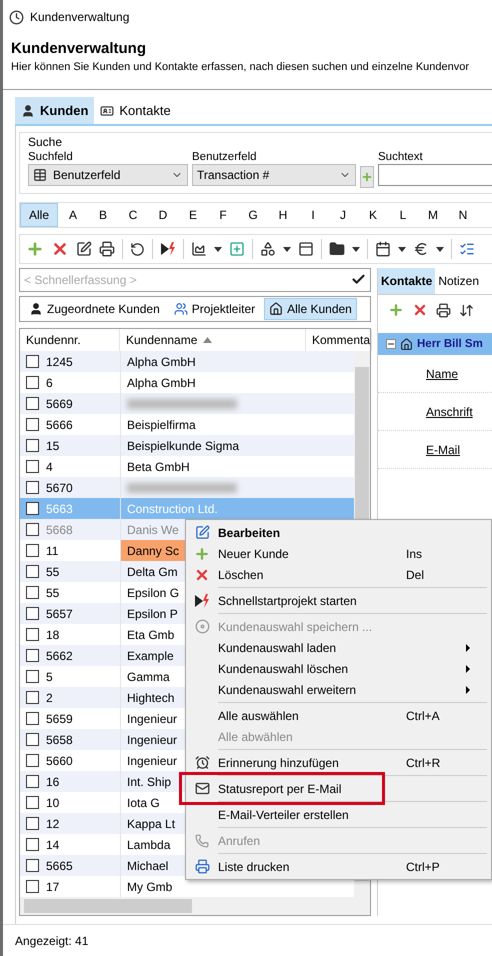 This screenshot has width=492, height=956. What do you see at coordinates (59, 487) in the screenshot?
I see `customer-number: 5670` at bounding box center [59, 487].